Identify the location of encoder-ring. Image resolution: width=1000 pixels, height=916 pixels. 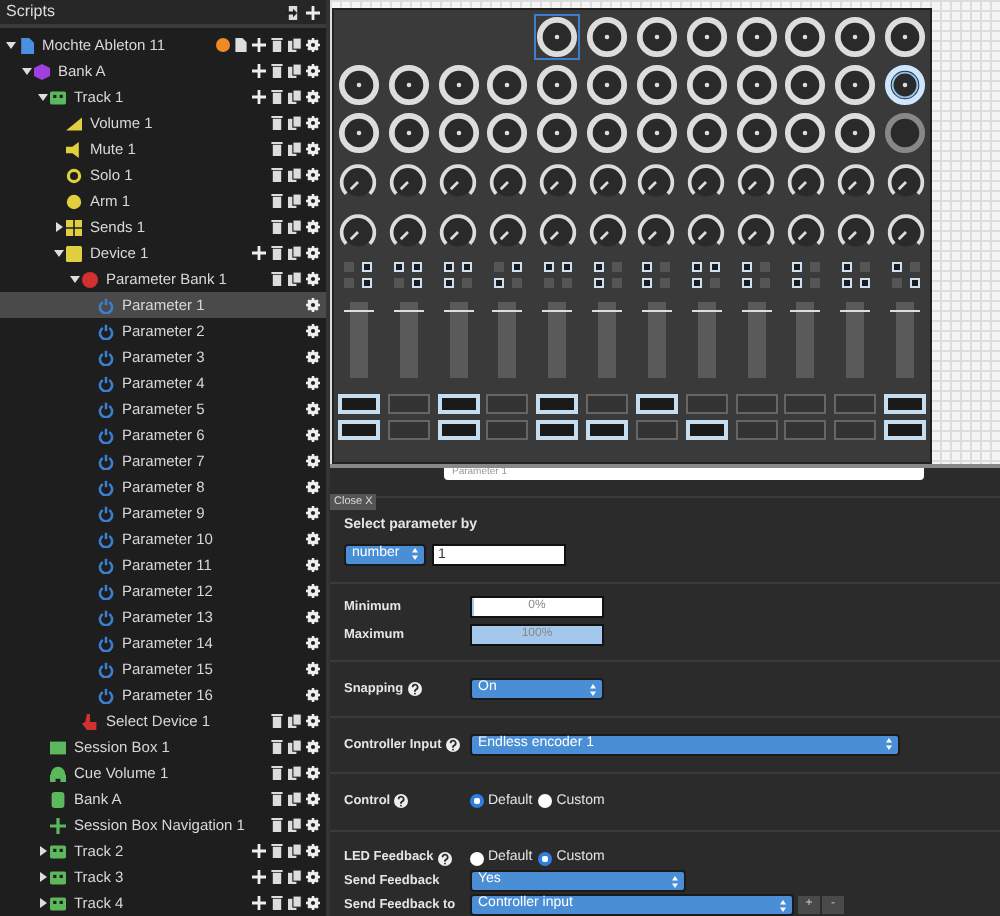
(557, 37).